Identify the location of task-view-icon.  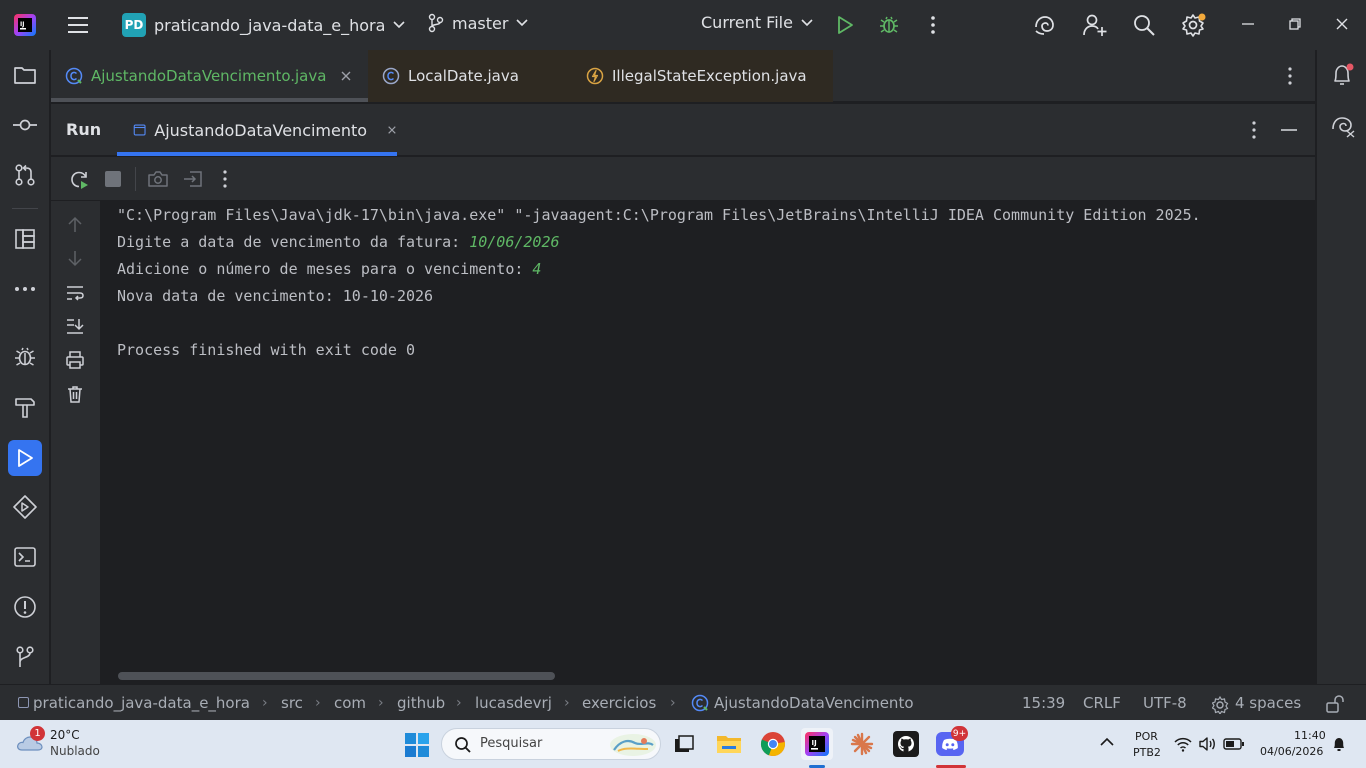
(684, 744).